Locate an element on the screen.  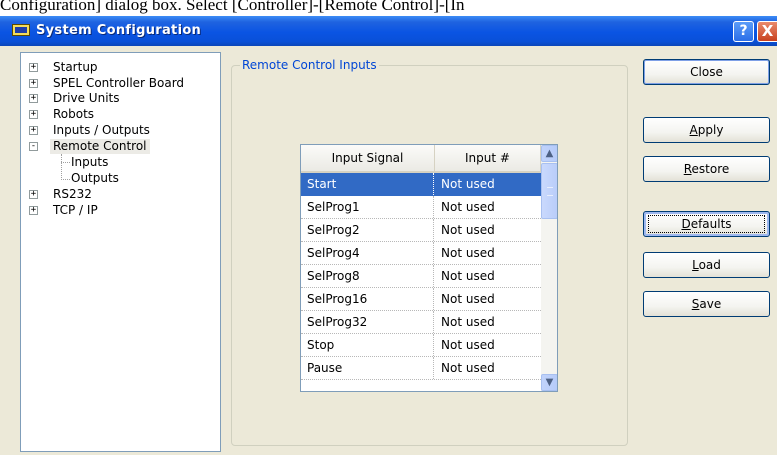
window-title: System Configuration is located at coordinates (119, 30).